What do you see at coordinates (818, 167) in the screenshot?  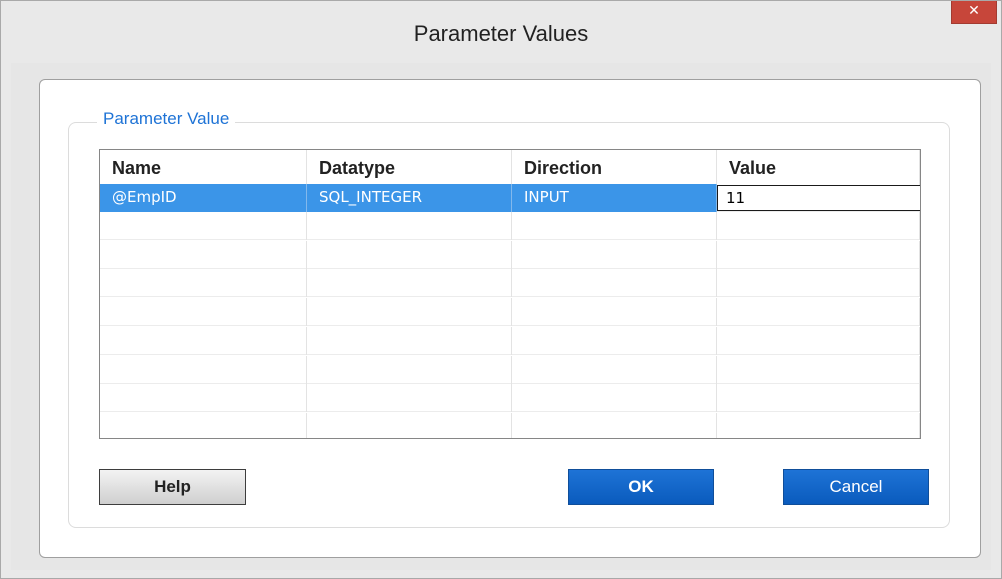 I see `column-header-value: Value` at bounding box center [818, 167].